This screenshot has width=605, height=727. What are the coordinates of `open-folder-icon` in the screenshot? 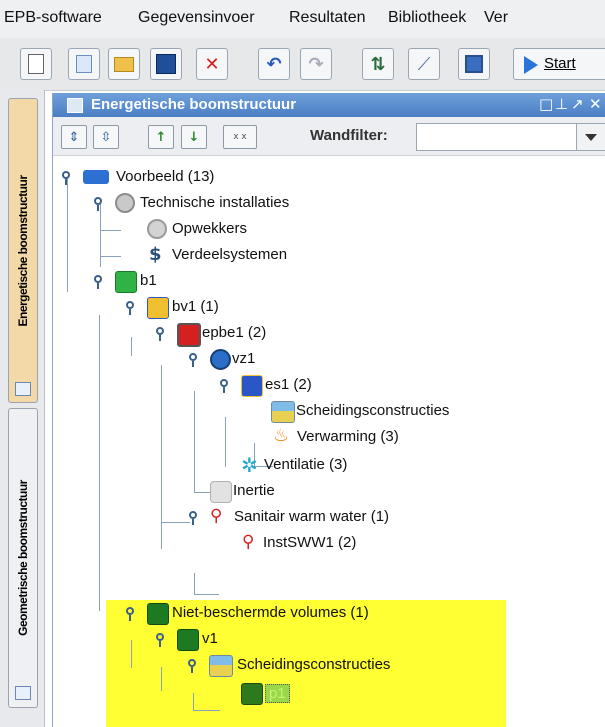 It's located at (124, 64).